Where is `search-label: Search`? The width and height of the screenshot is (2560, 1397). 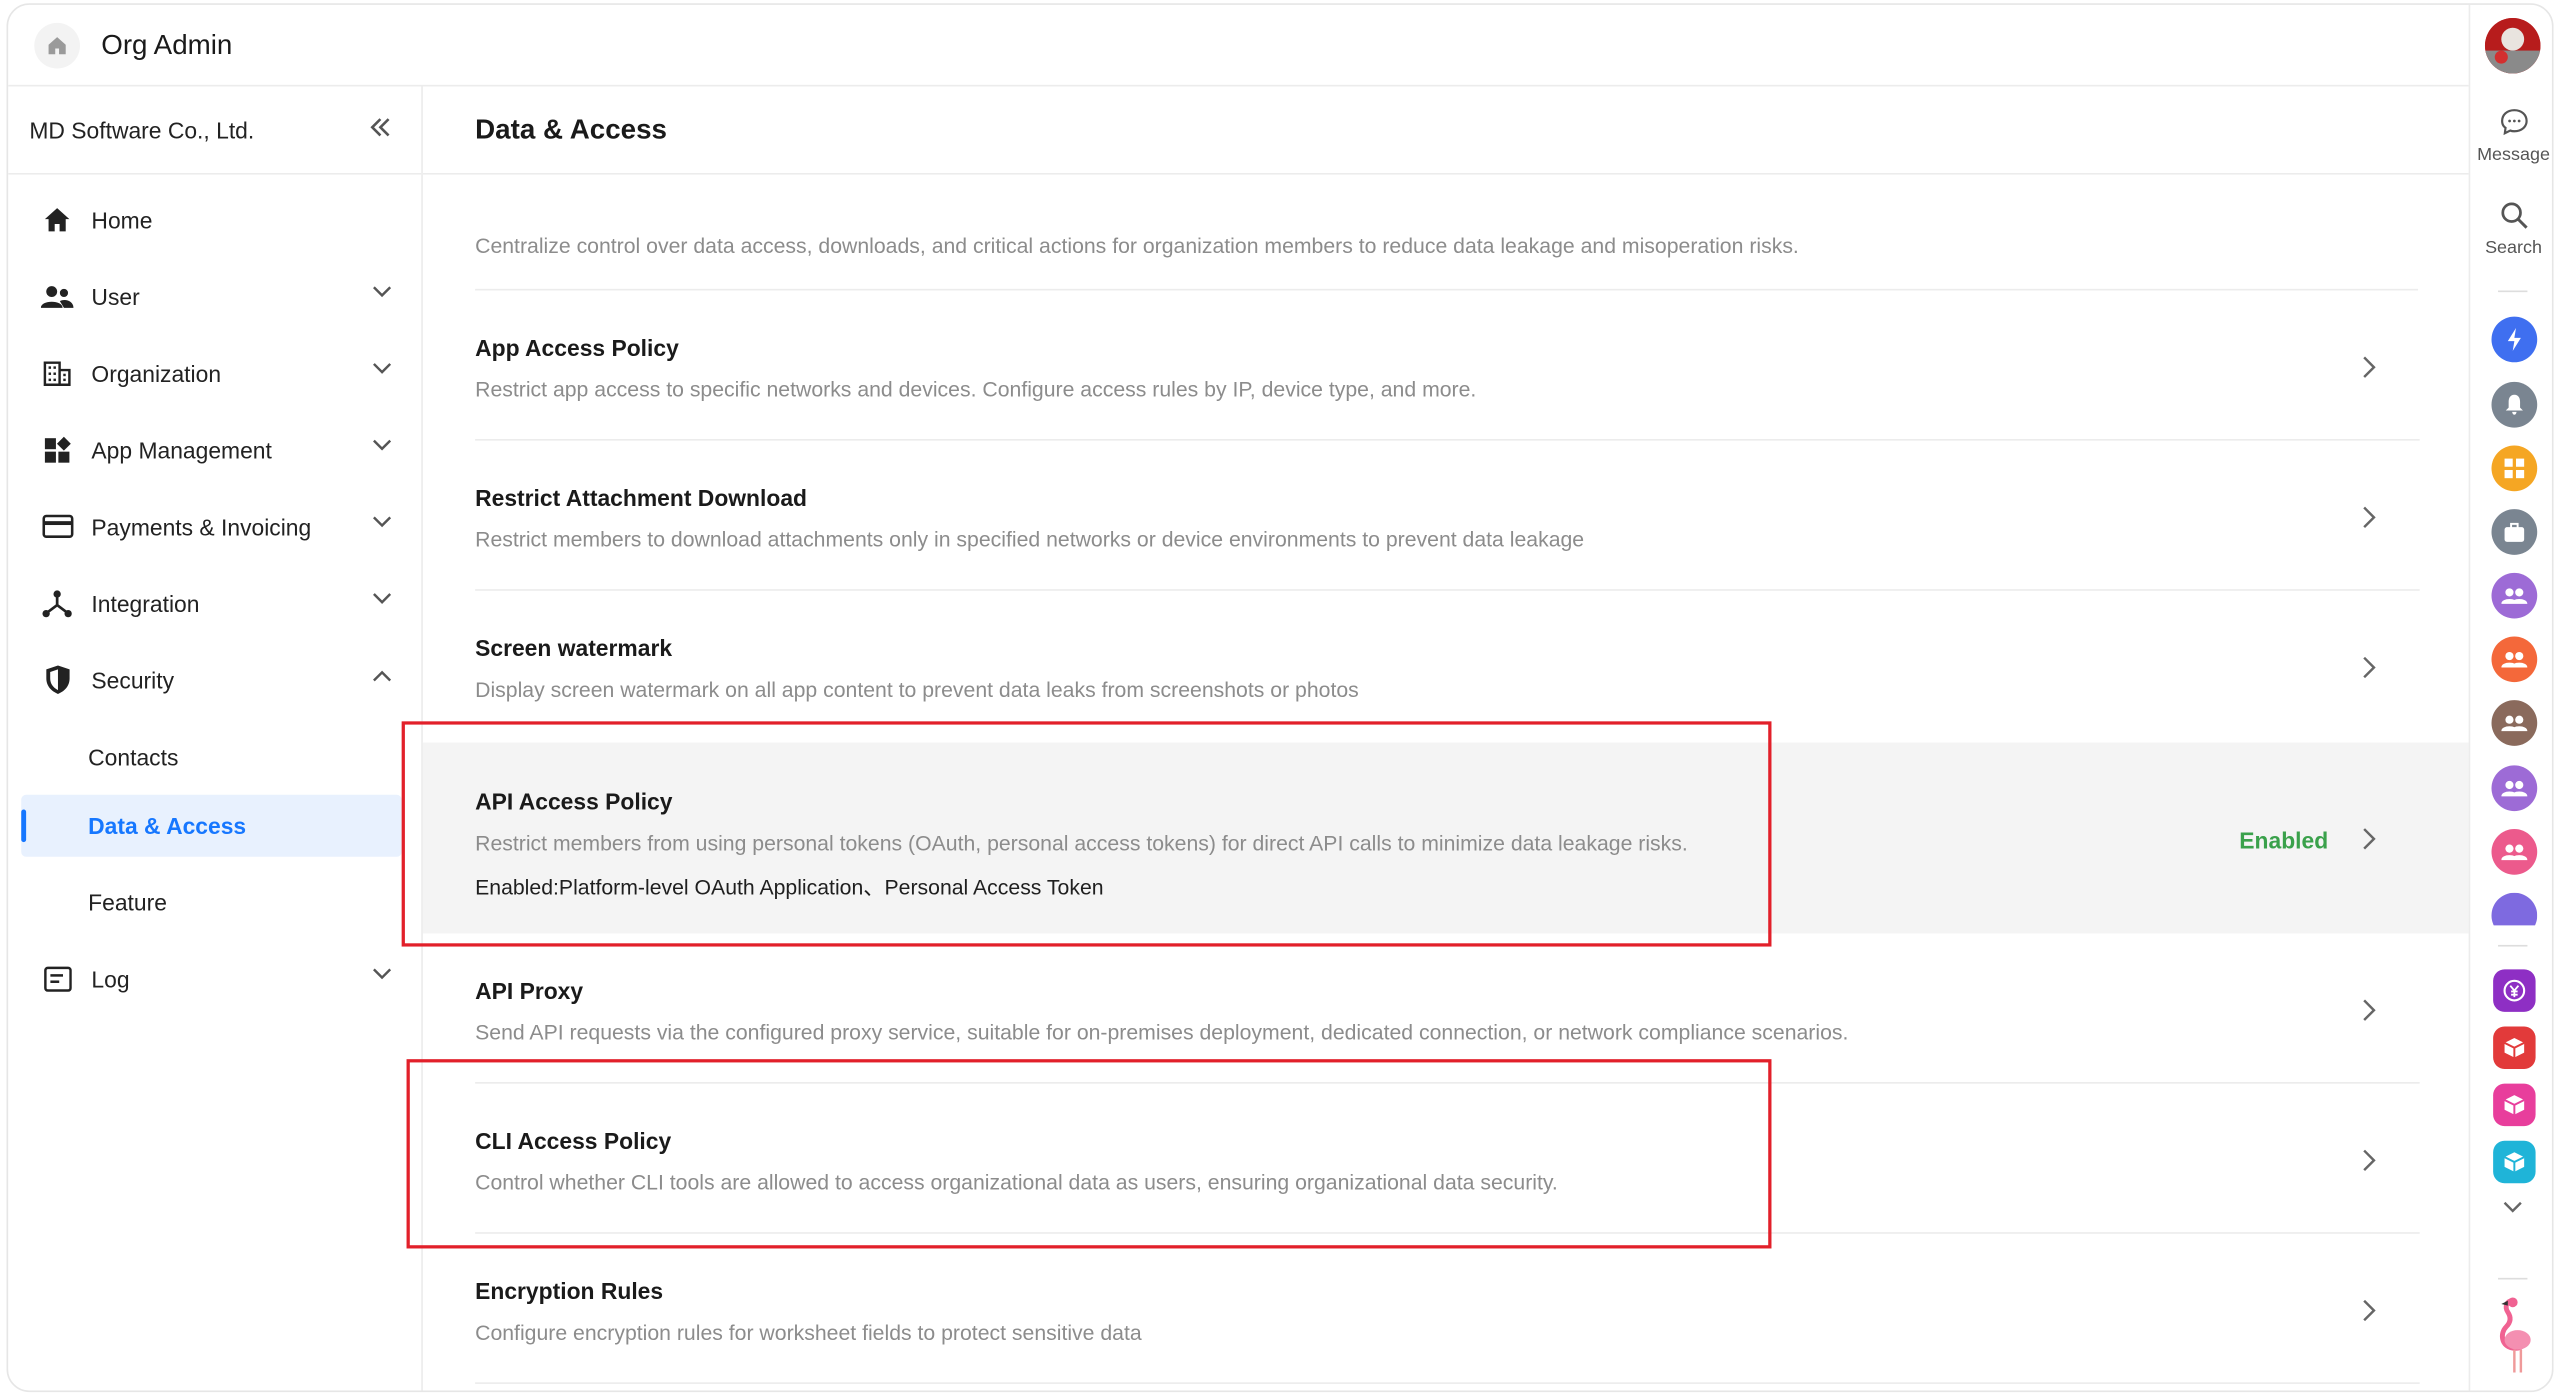
search-label: Search is located at coordinates (2513, 248).